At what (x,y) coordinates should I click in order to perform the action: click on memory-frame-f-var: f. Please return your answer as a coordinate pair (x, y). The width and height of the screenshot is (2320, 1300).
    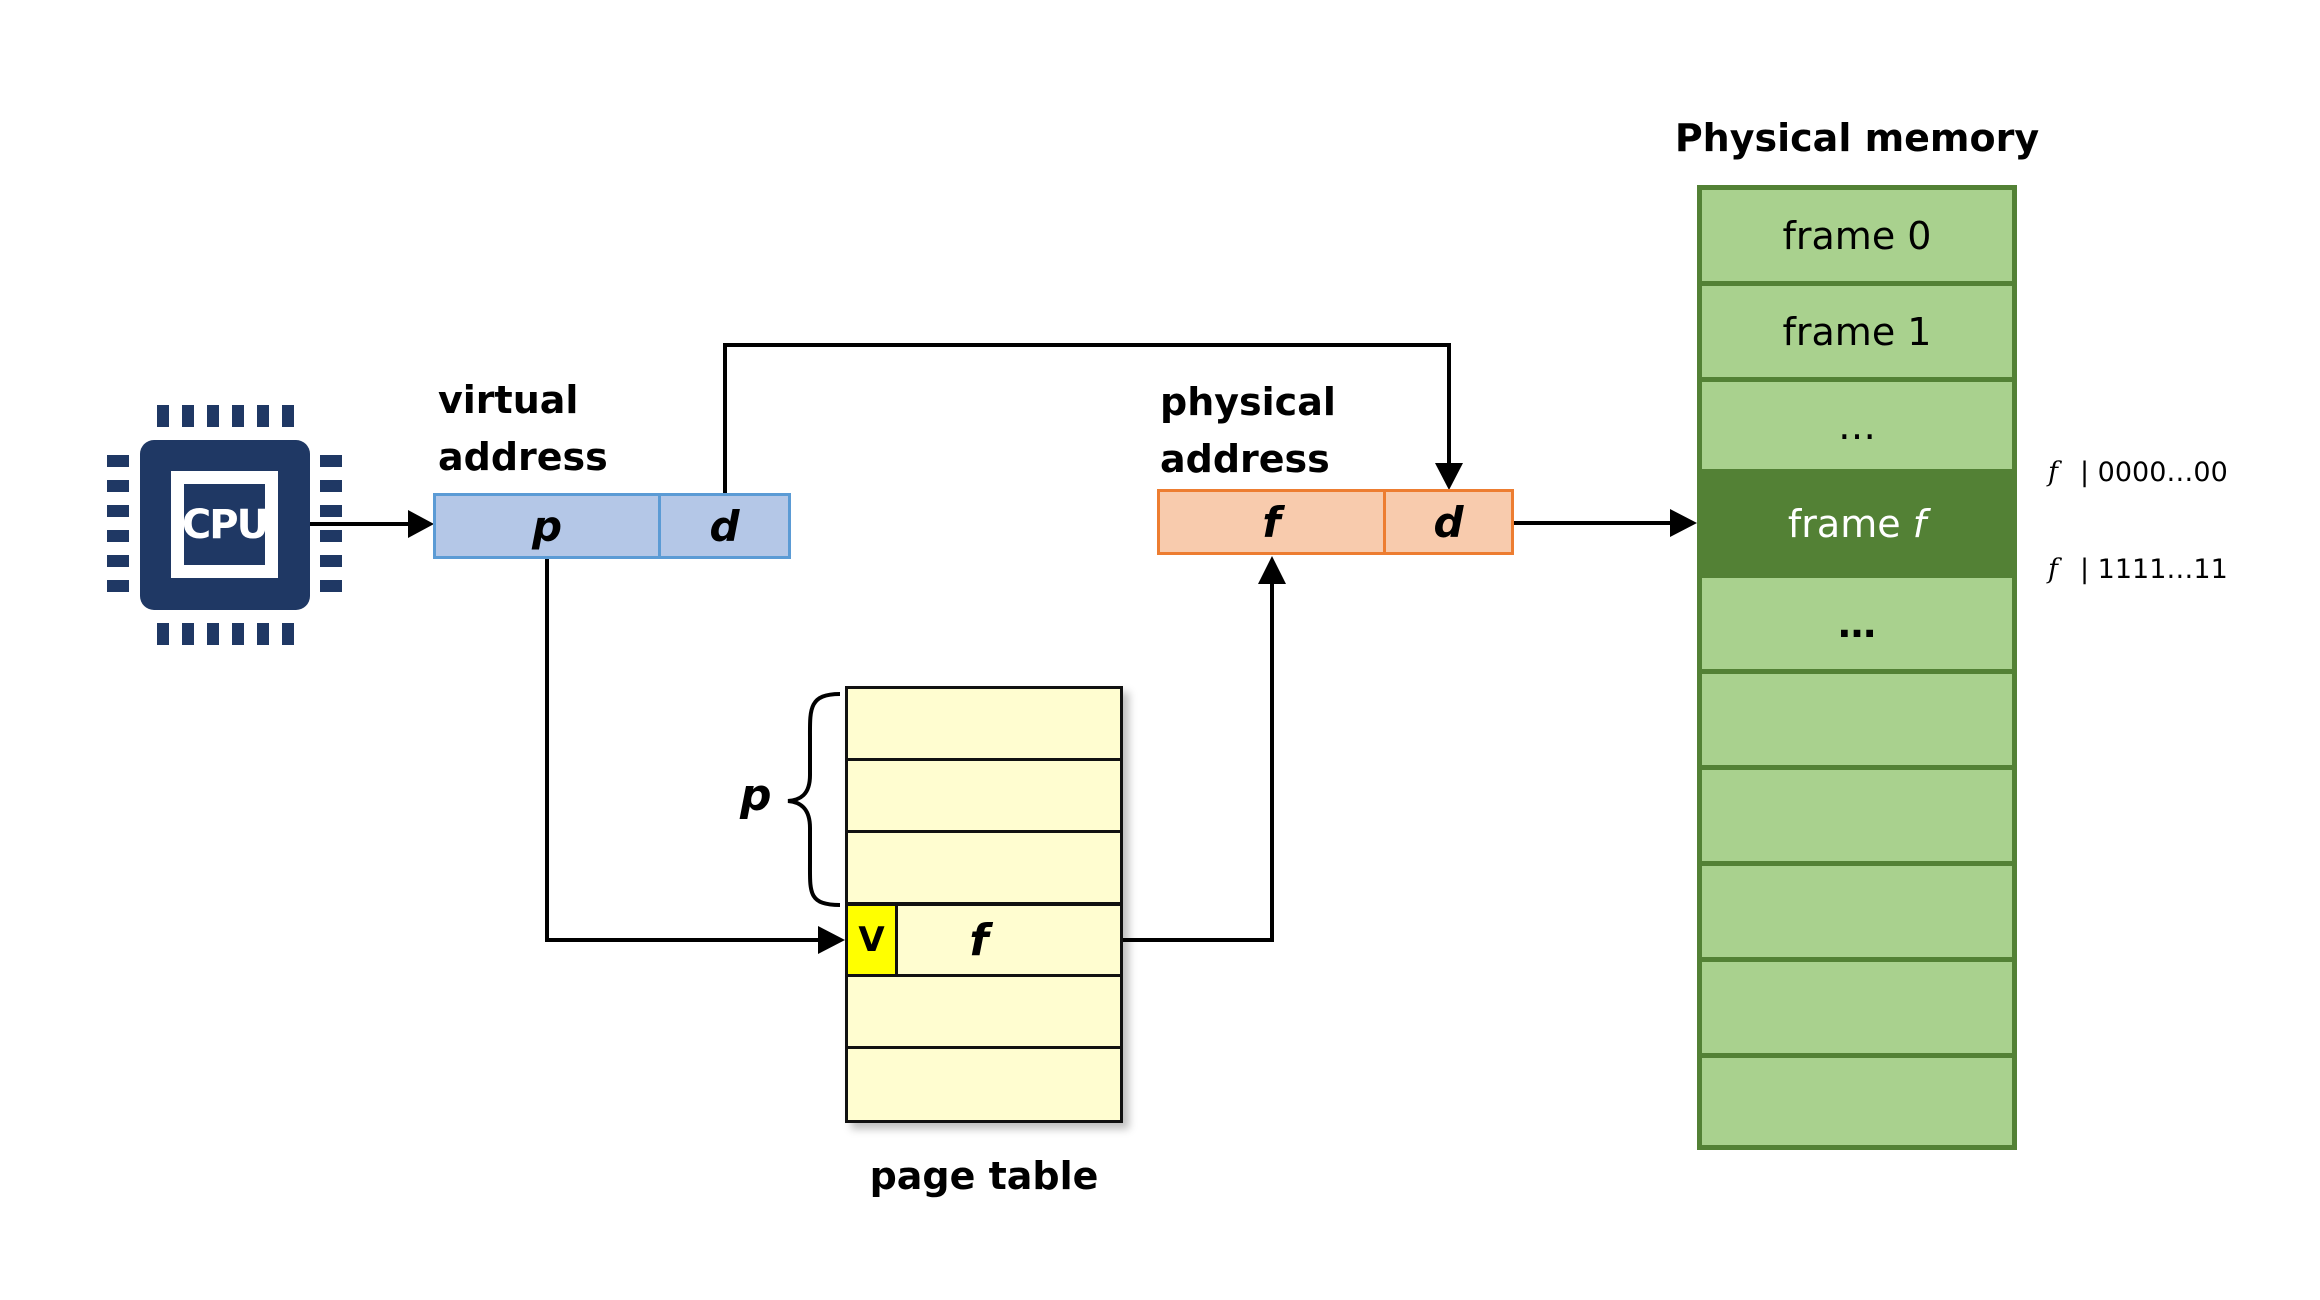
    Looking at the image, I should click on (1919, 523).